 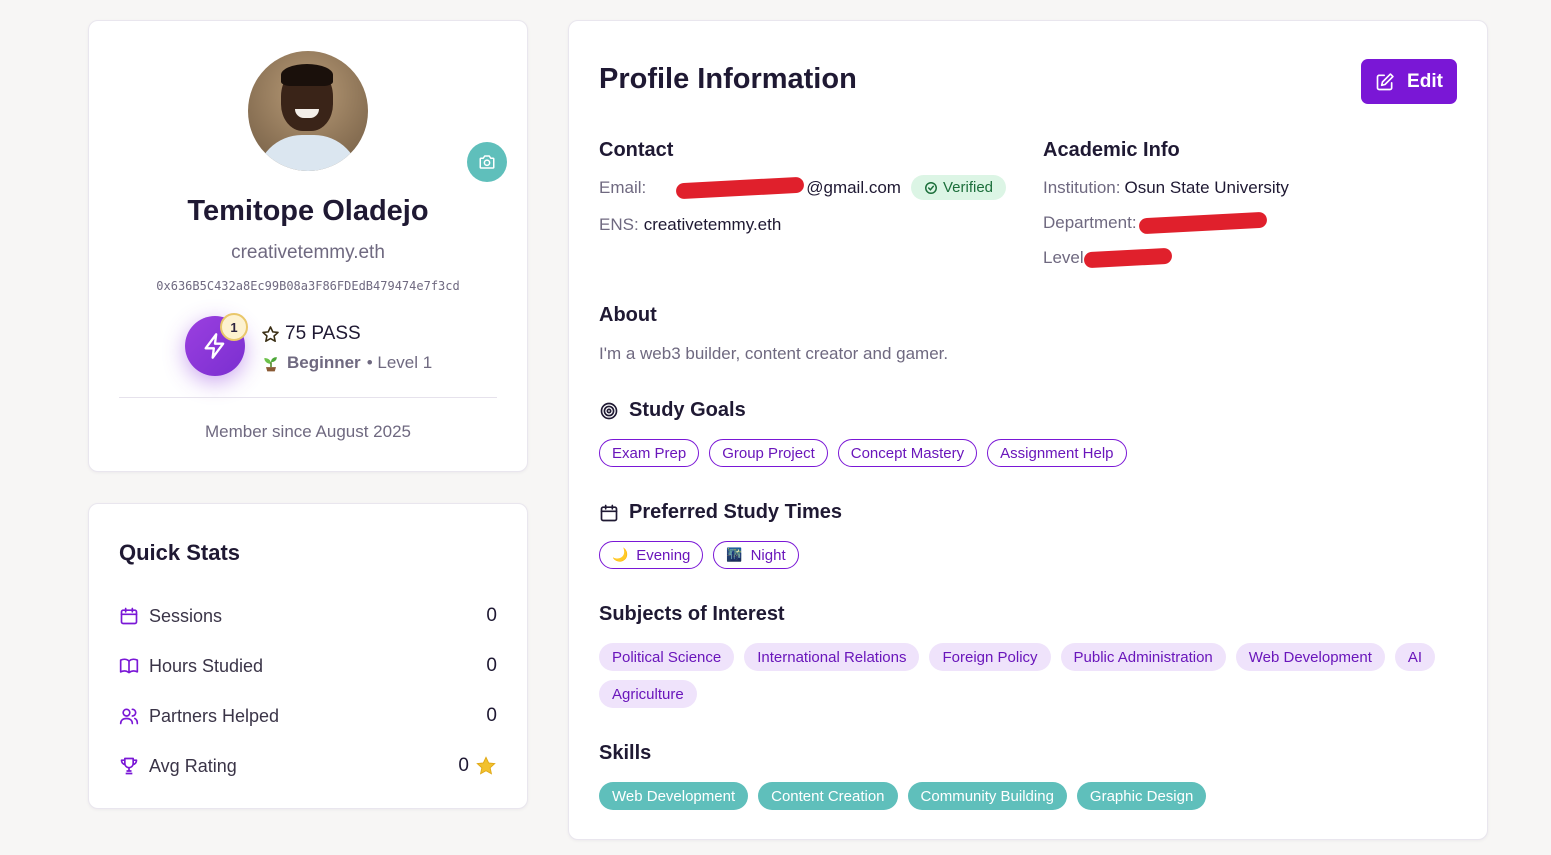 I want to click on subject-chip: International Relations, so click(x=832, y=657).